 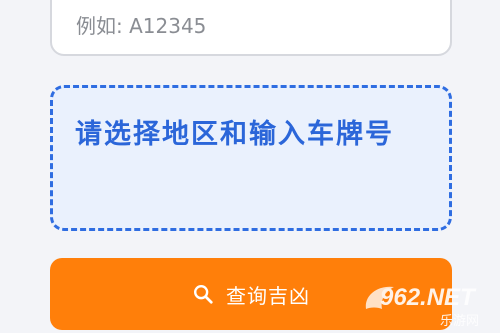 I want to click on plate-input-card, so click(x=251, y=28).